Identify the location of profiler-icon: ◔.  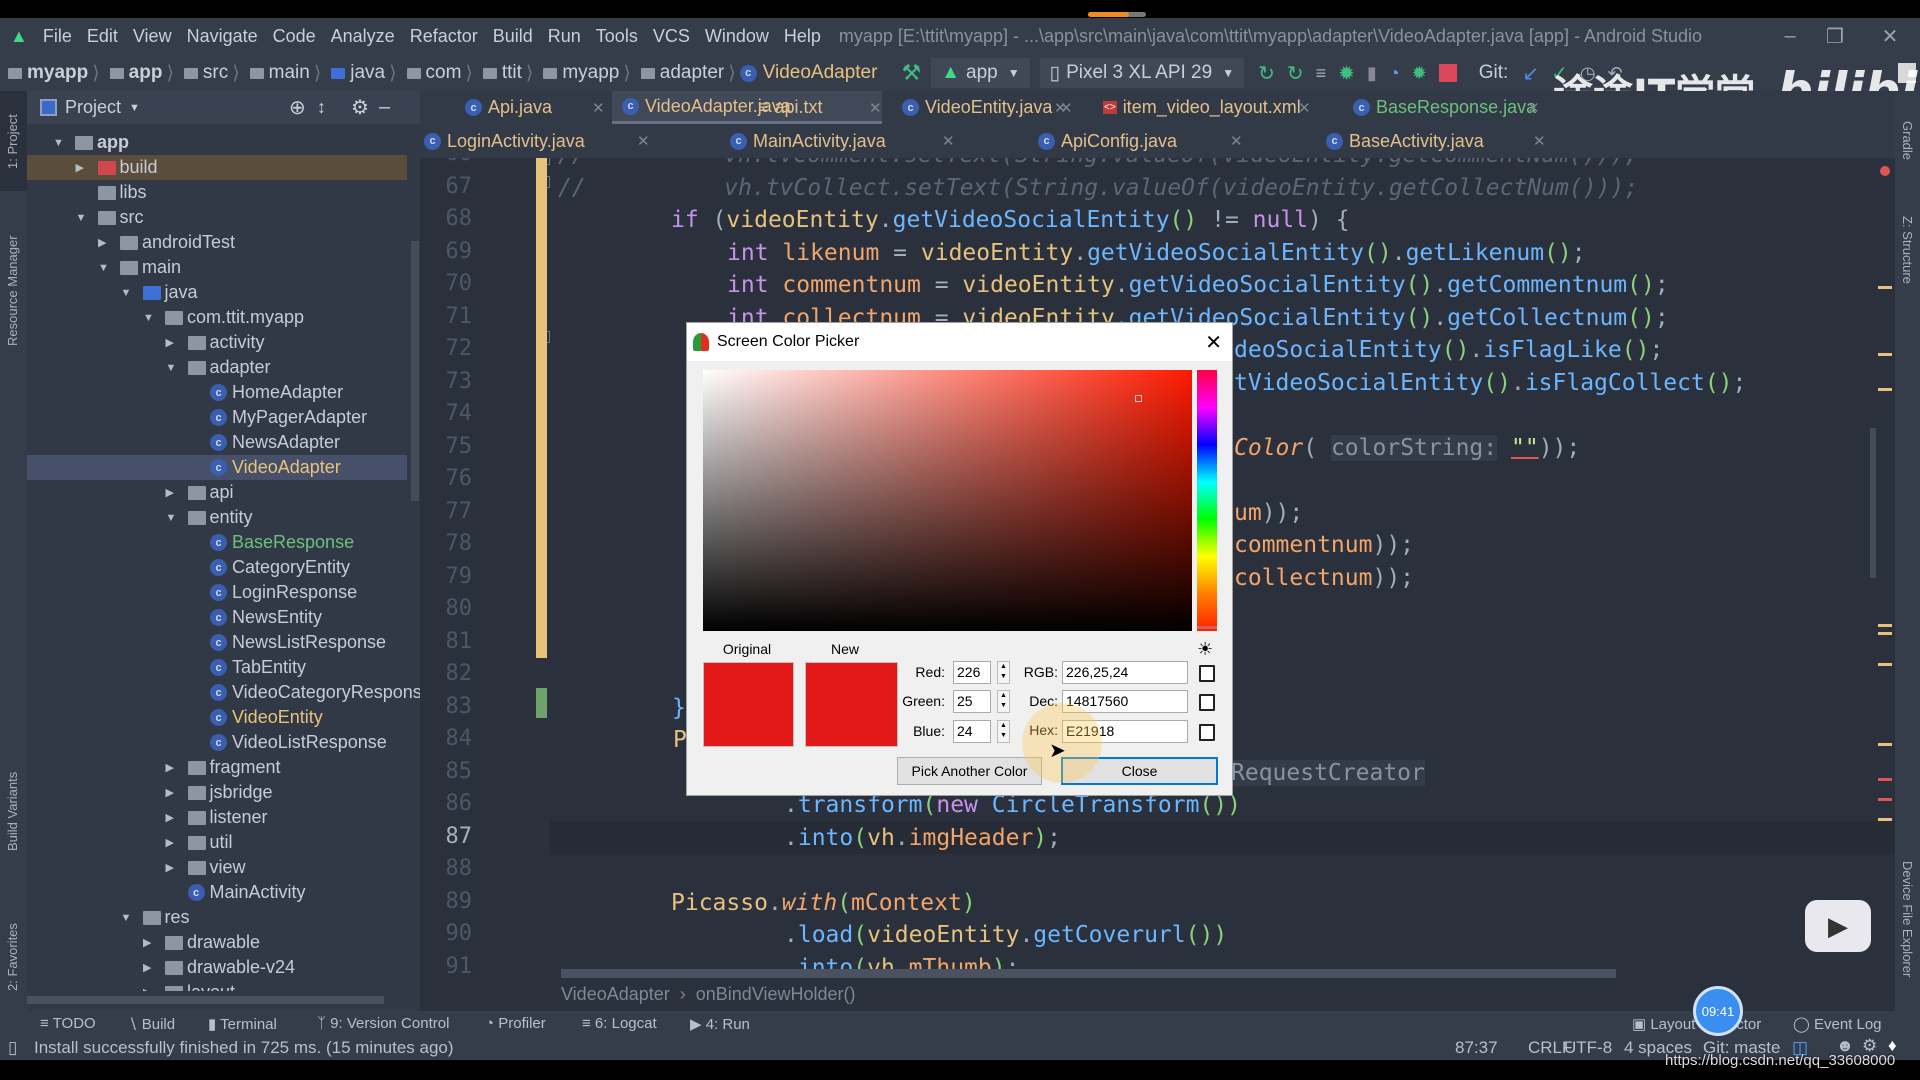
(1394, 73).